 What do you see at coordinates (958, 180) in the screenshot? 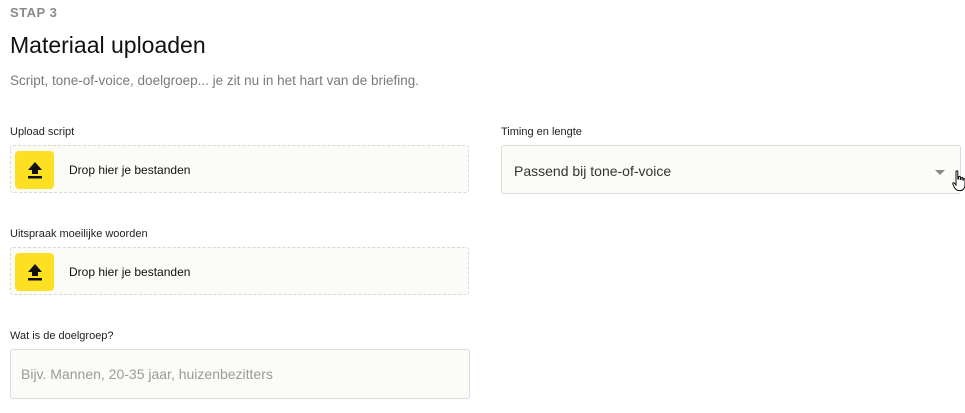
I see `hand-cursor-icon` at bounding box center [958, 180].